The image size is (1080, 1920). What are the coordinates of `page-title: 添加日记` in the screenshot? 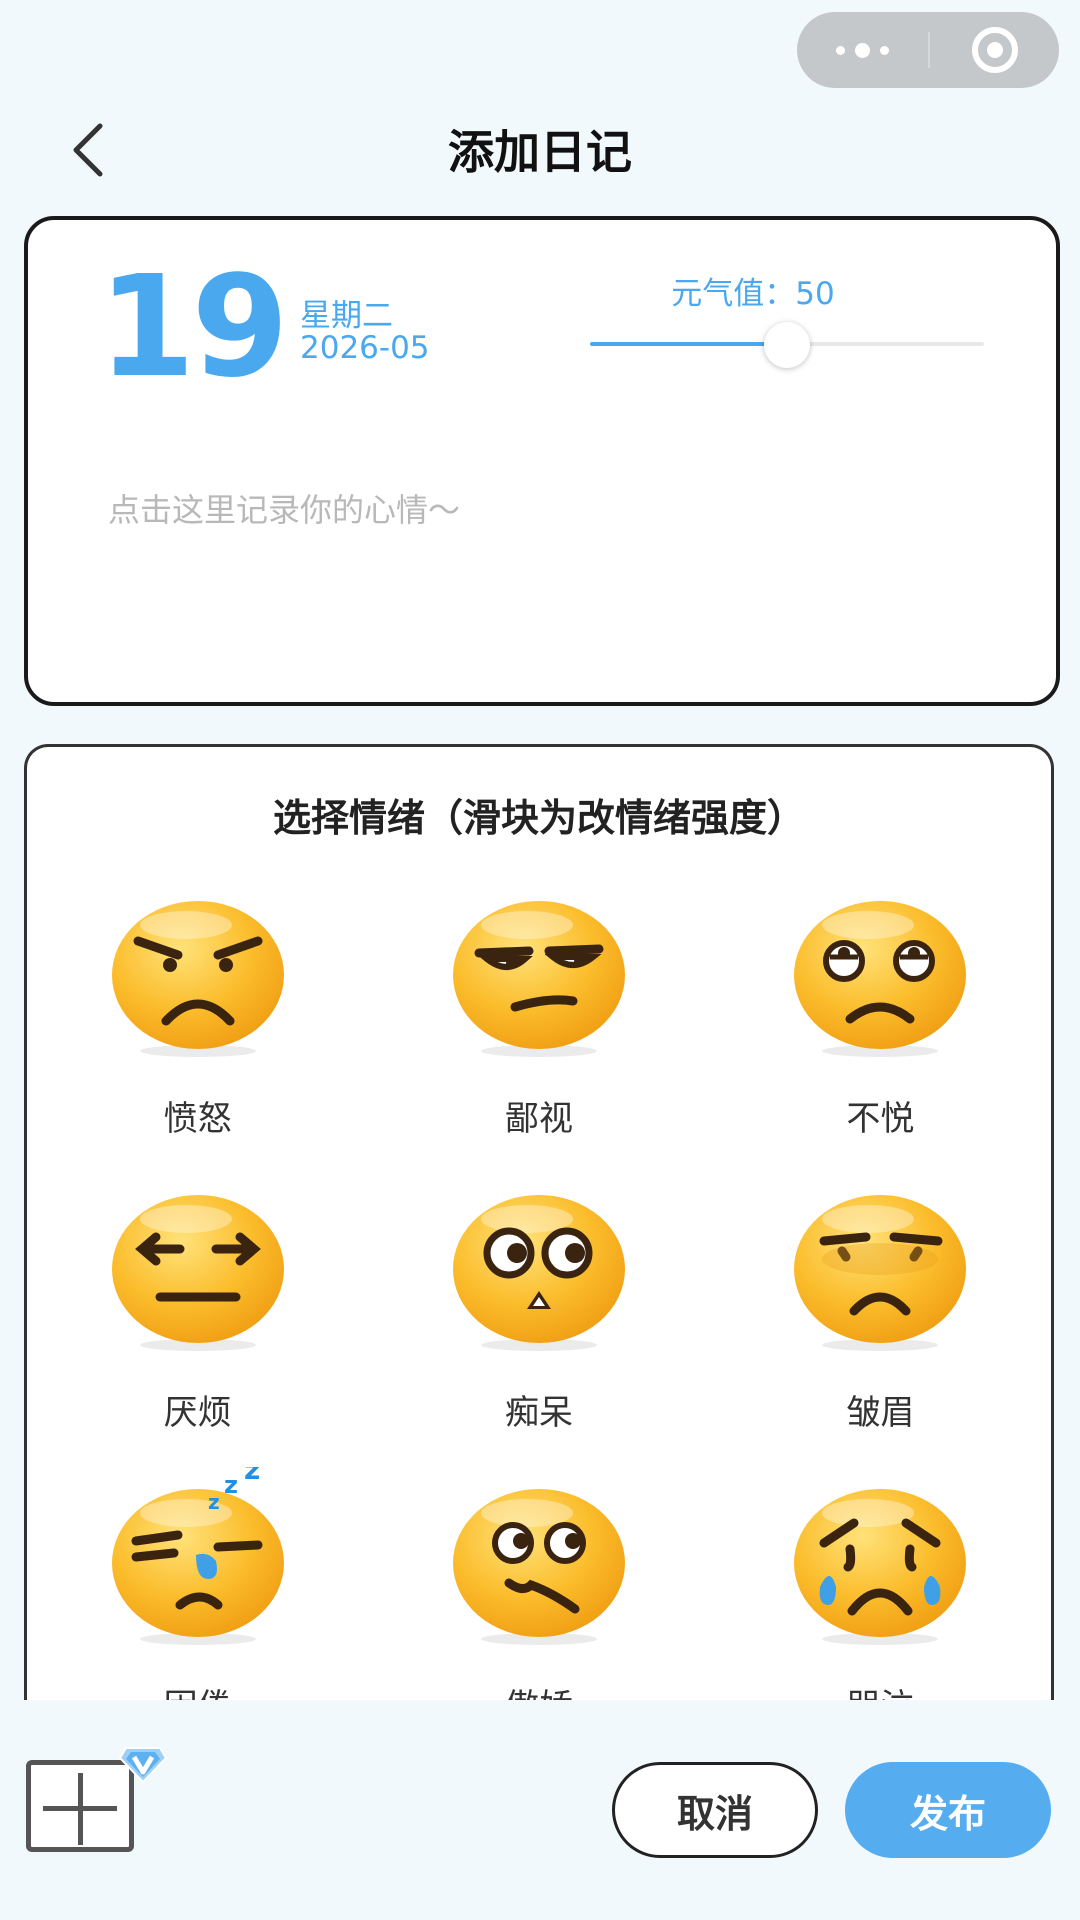 It's located at (540, 152).